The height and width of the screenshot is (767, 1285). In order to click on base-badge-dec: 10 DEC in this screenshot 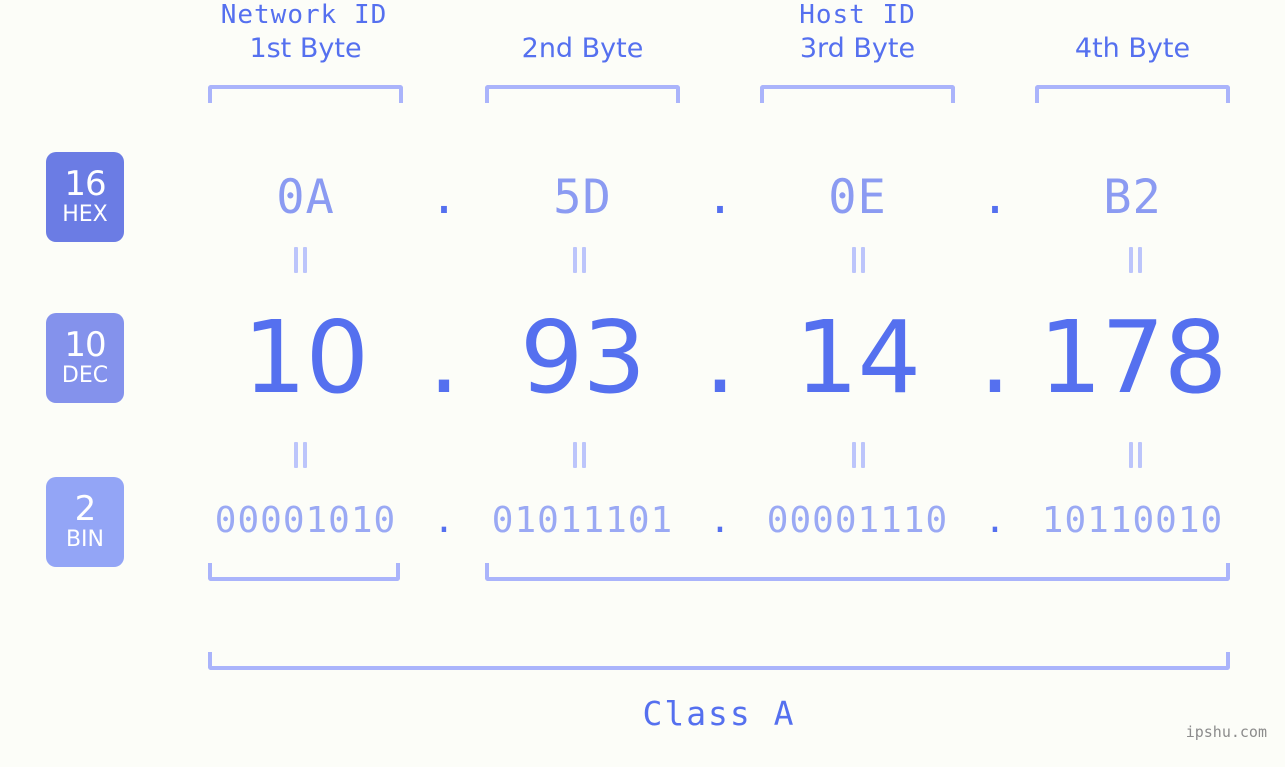, I will do `click(85, 358)`.